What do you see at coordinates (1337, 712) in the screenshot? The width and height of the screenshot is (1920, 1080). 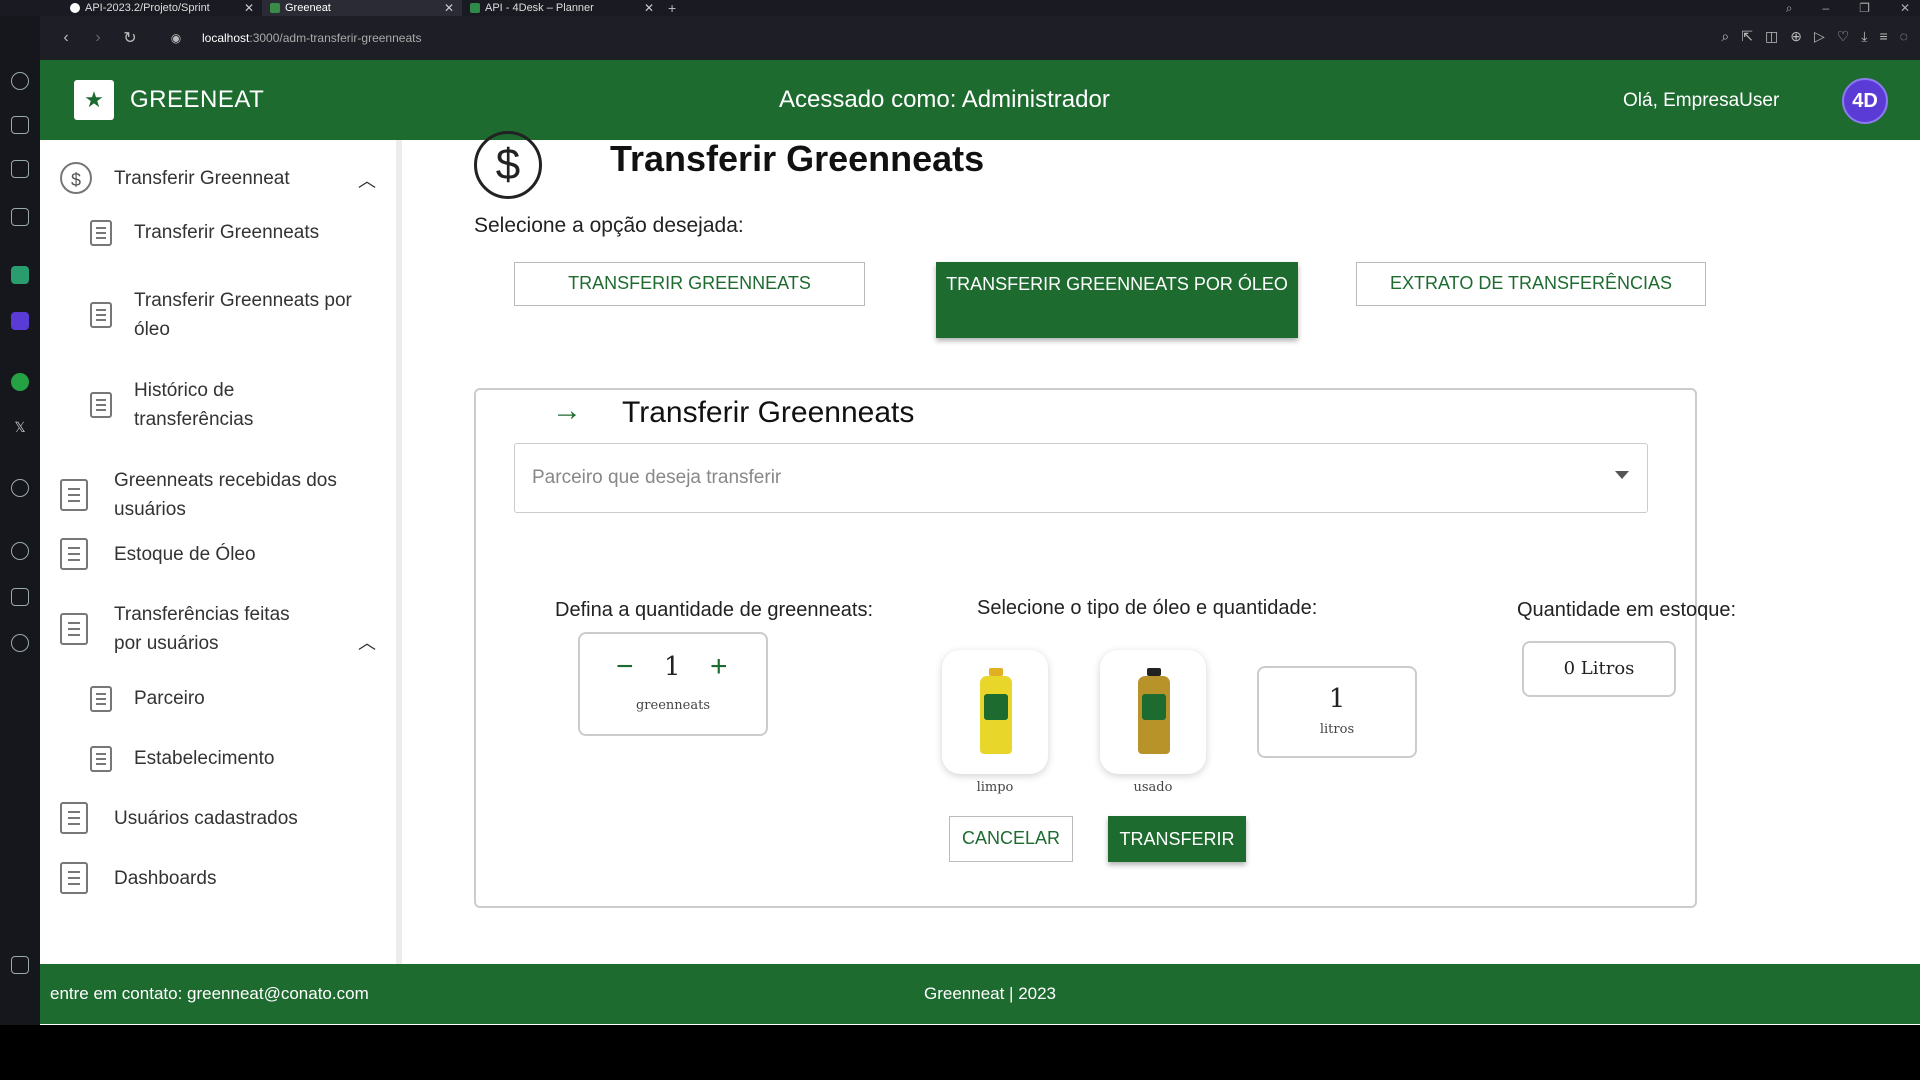 I see `liters-input: 1 litros` at bounding box center [1337, 712].